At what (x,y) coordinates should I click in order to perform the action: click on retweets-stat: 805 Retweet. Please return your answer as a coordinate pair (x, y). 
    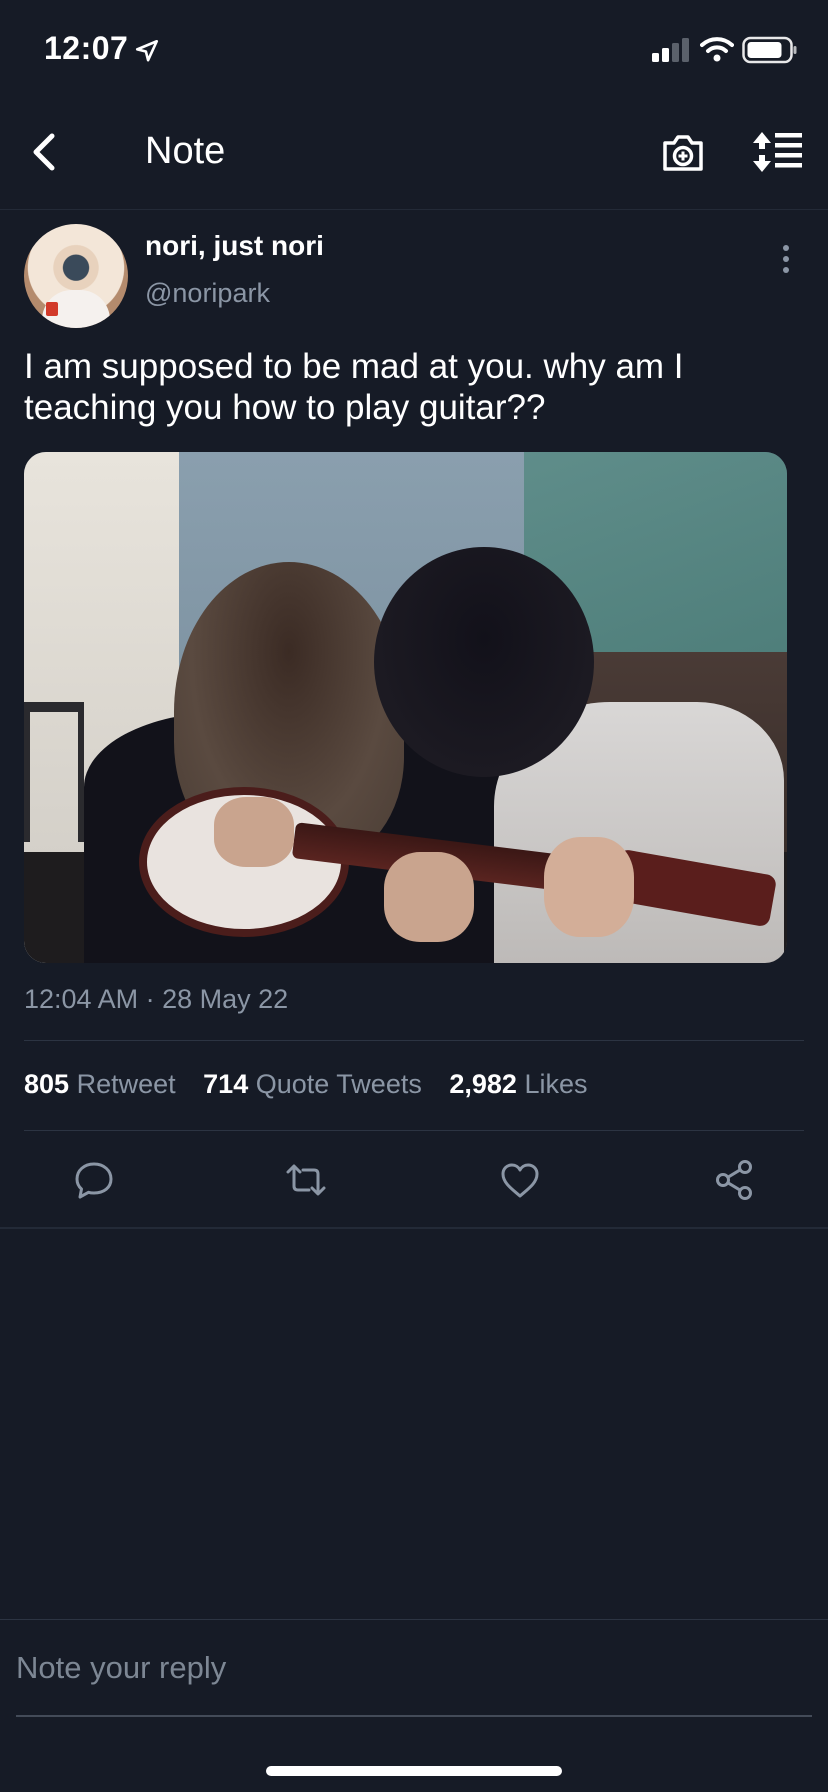
    Looking at the image, I should click on (113, 1084).